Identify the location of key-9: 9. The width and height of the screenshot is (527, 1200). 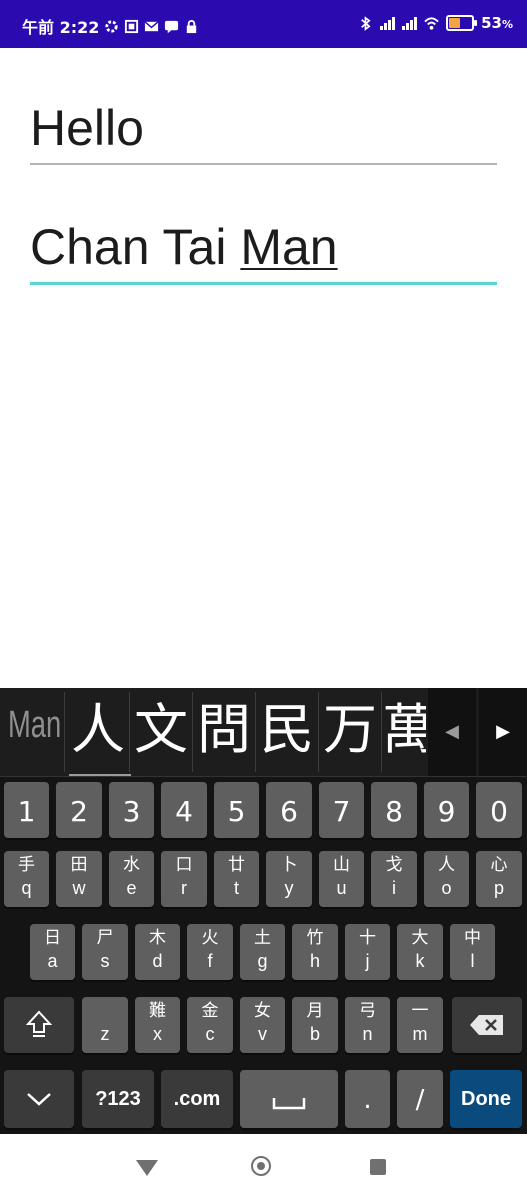
(446, 810).